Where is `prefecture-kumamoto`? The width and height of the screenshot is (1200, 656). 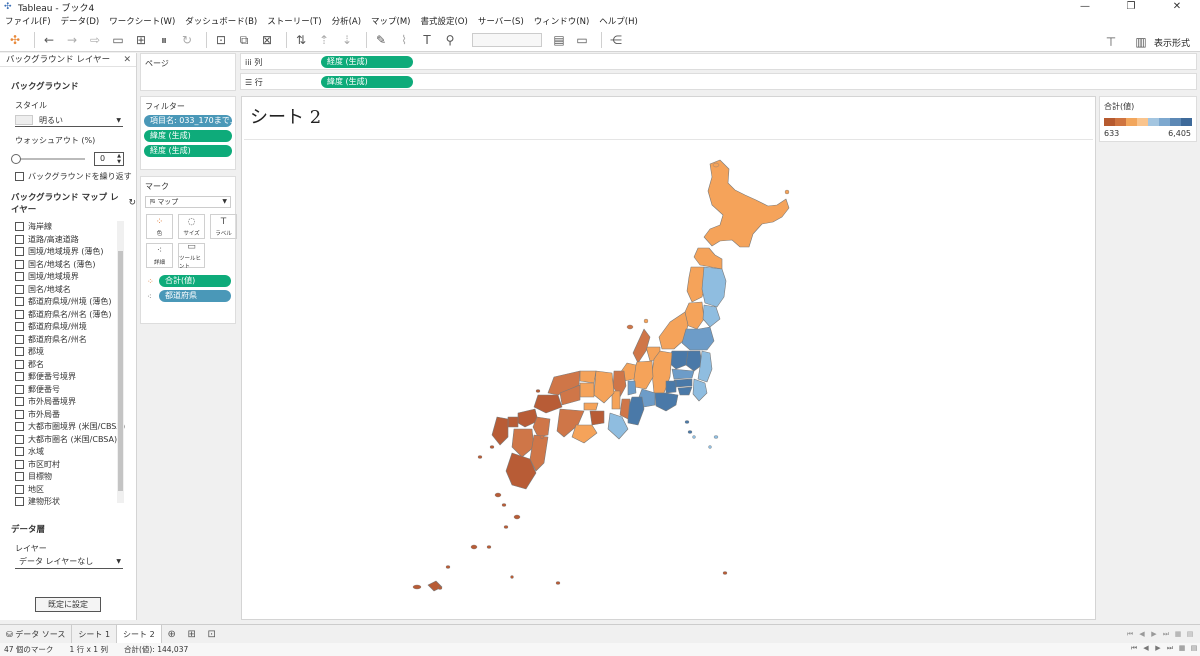
prefecture-kumamoto is located at coordinates (523, 443).